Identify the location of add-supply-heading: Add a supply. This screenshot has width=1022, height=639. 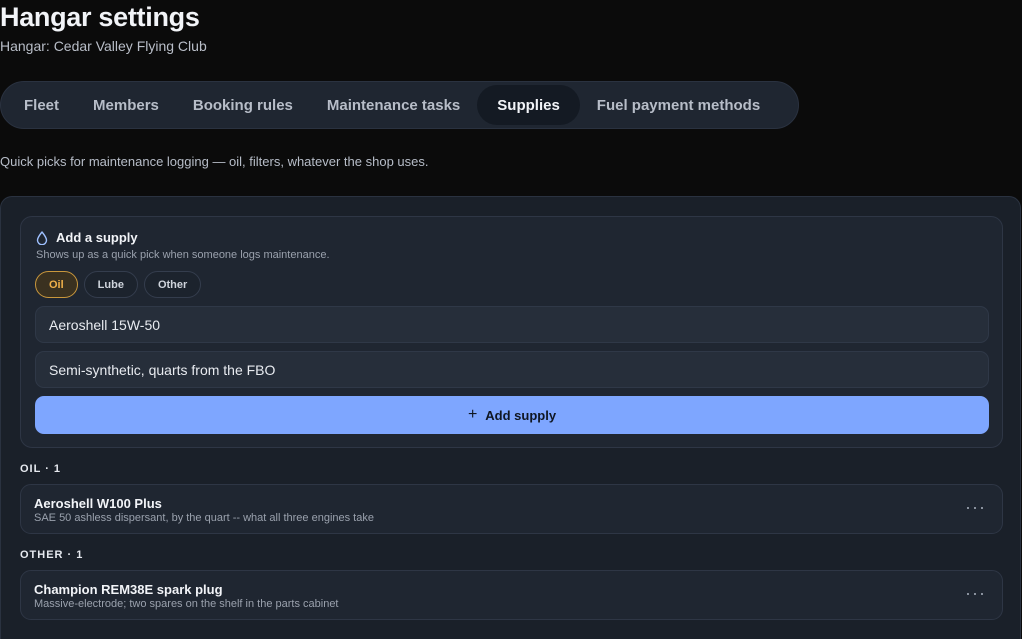
(87, 237).